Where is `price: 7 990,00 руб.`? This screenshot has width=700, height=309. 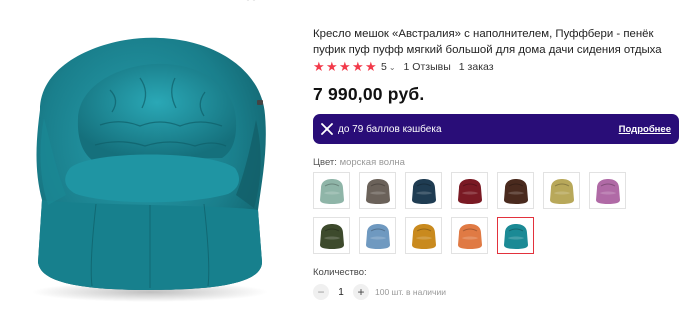
price: 7 990,00 руб. is located at coordinates (369, 94).